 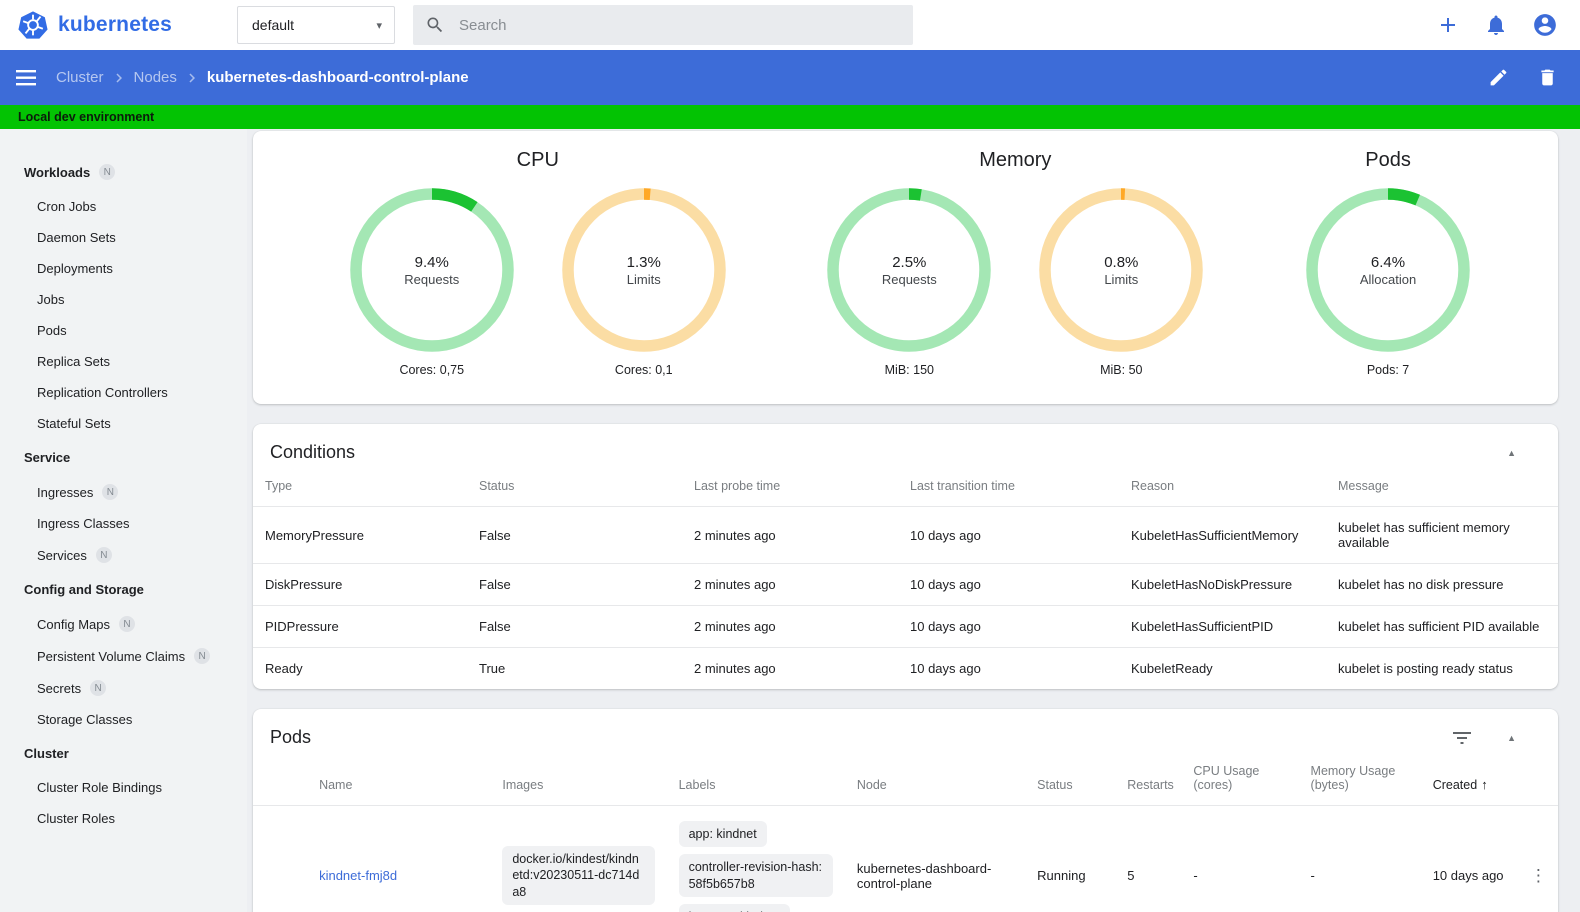 I want to click on column-header-node: Node, so click(x=935, y=780).